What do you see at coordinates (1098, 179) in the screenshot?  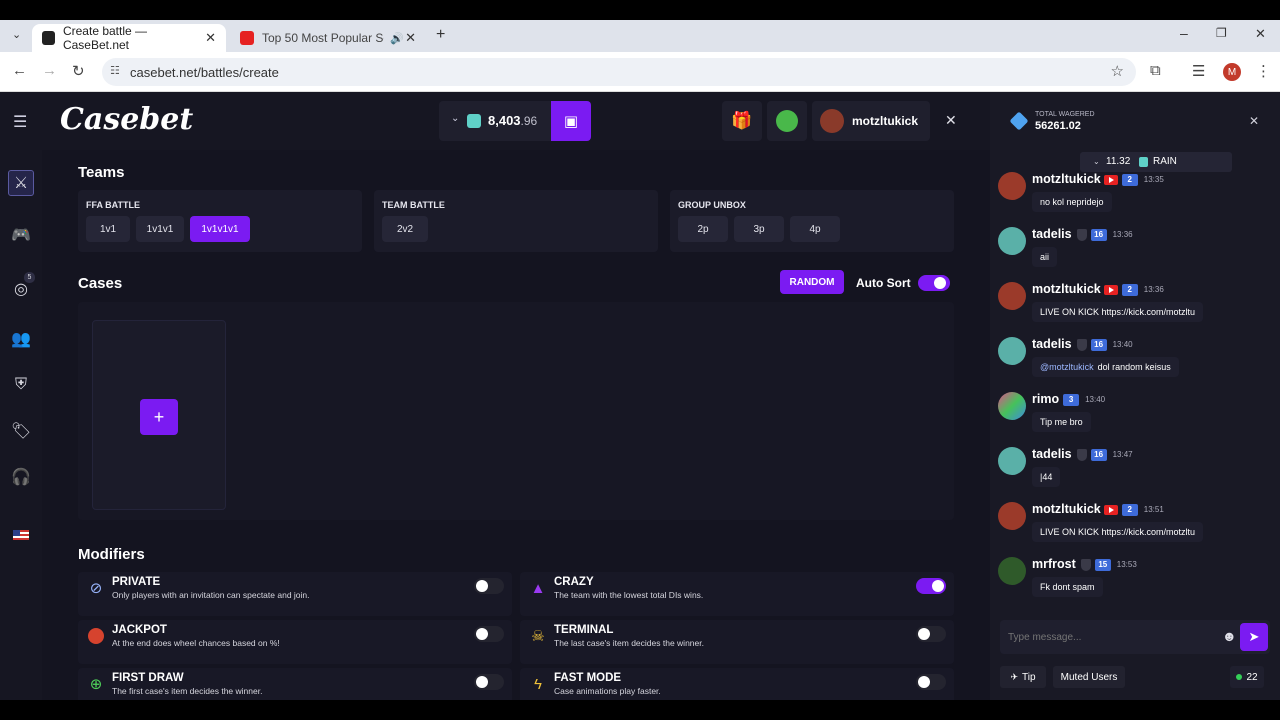 I see `chat-username: motzltukick 2 13:35` at bounding box center [1098, 179].